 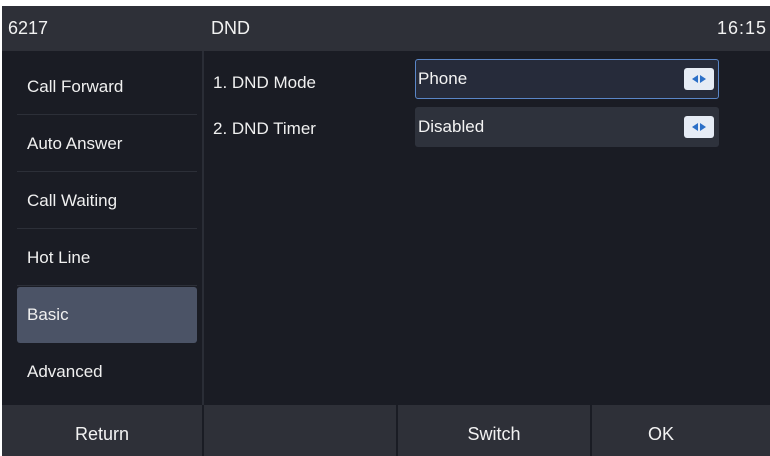 What do you see at coordinates (567, 127) in the screenshot?
I see `dnd-timer-selector: Disabled` at bounding box center [567, 127].